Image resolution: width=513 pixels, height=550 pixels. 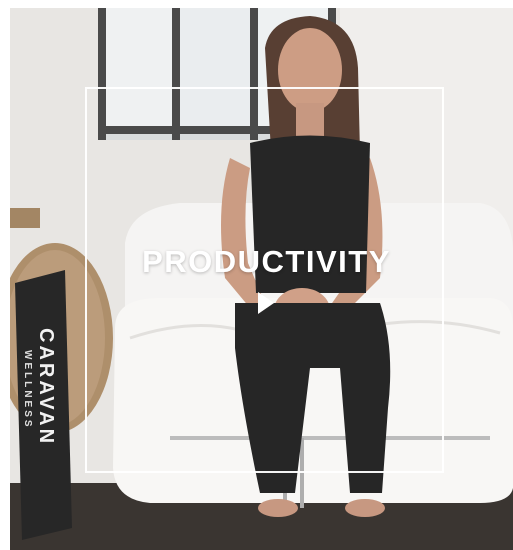 I want to click on roll-sub-label: WELLNESS, so click(x=27, y=390).